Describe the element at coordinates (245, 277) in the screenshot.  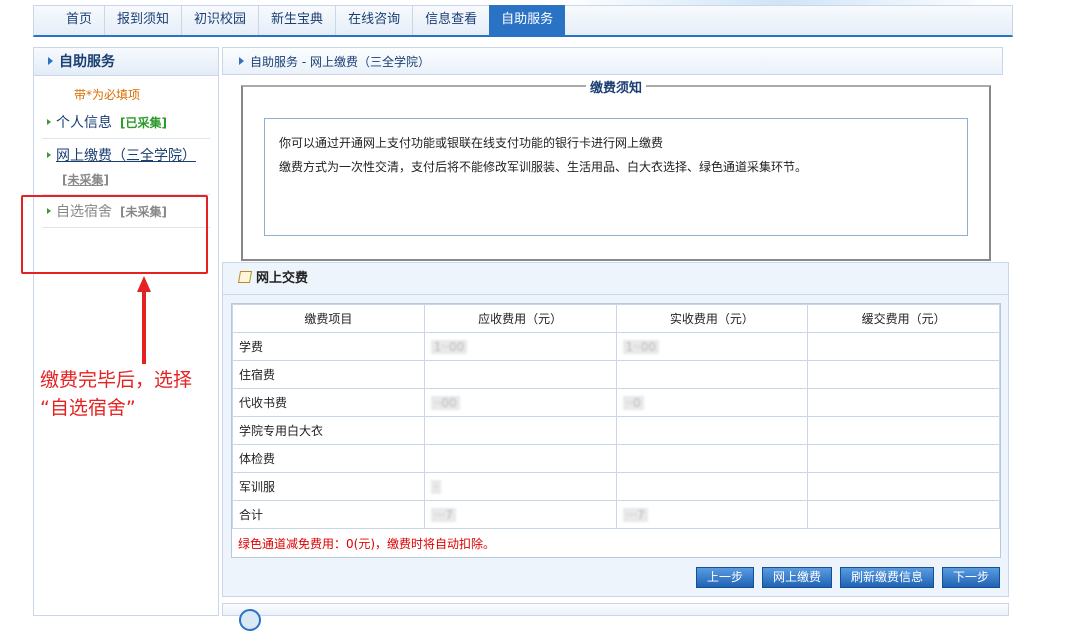
I see `edit-icon` at that location.